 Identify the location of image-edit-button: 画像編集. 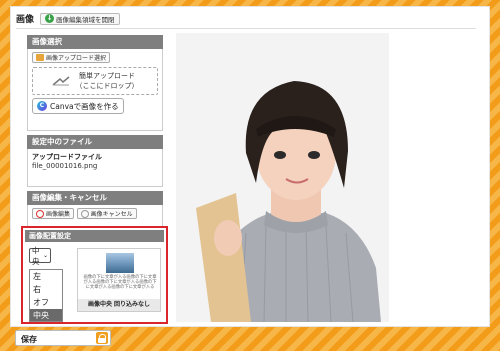
(53, 213).